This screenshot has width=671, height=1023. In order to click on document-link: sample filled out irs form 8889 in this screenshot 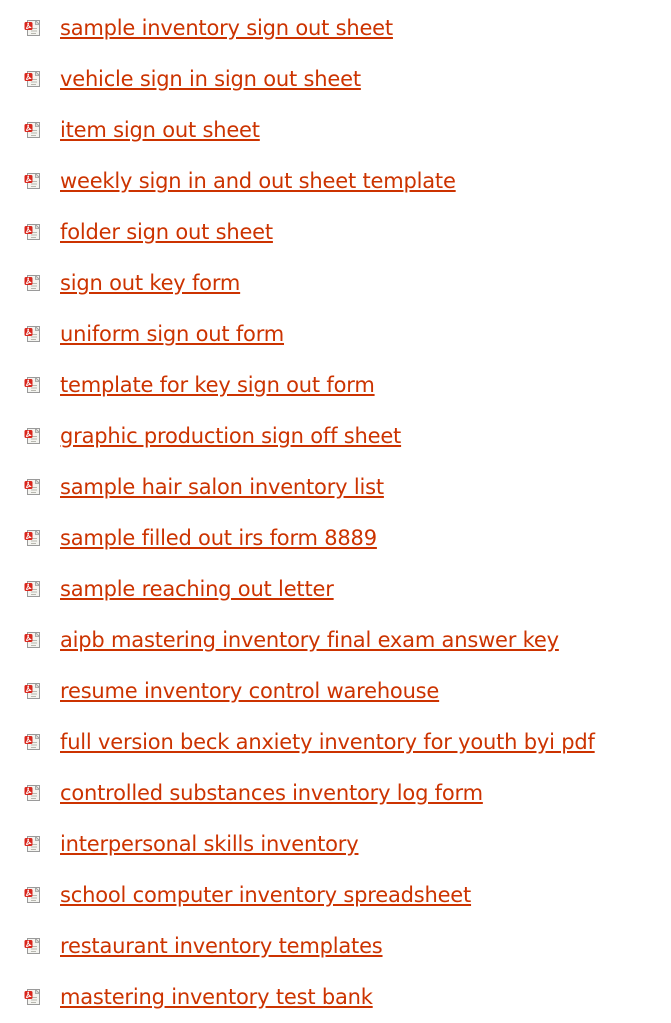, I will do `click(218, 538)`.